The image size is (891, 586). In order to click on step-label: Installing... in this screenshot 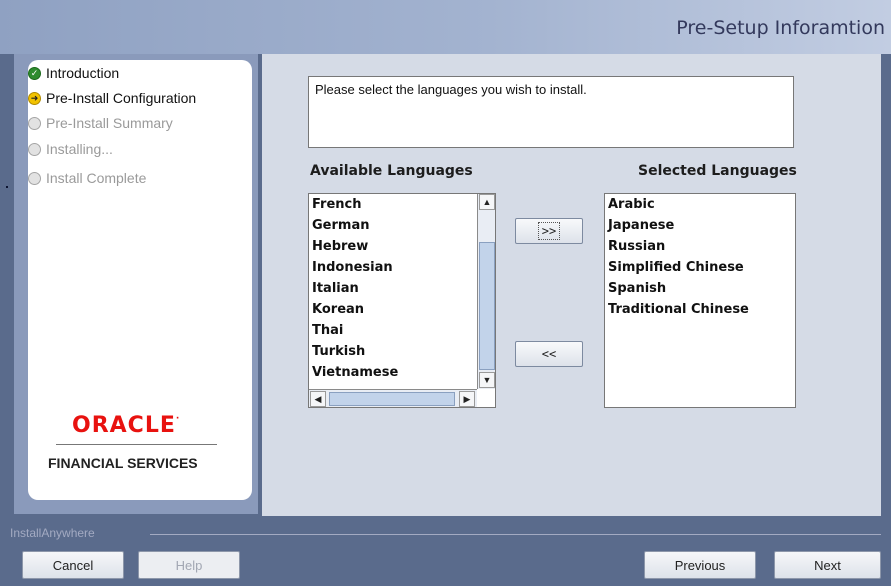, I will do `click(79, 149)`.